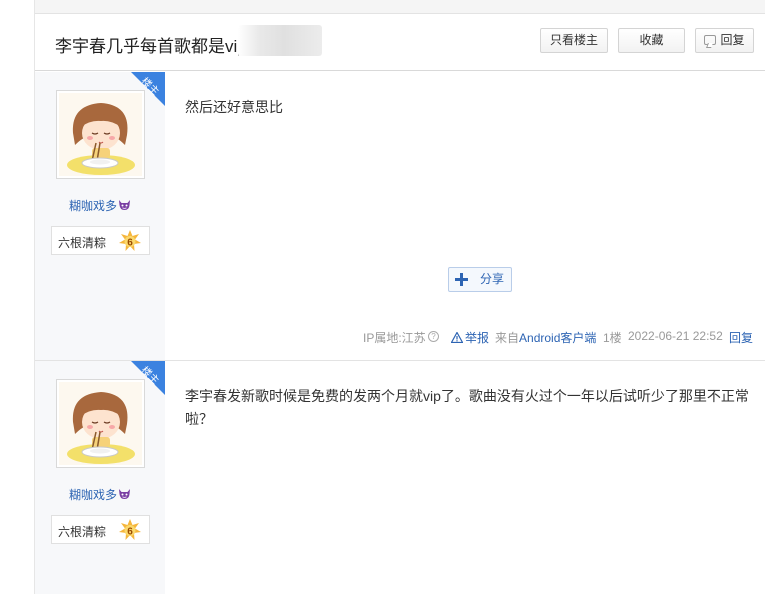 The image size is (765, 594). What do you see at coordinates (741, 337) in the screenshot?
I see `floor-reply-link: 回复` at bounding box center [741, 337].